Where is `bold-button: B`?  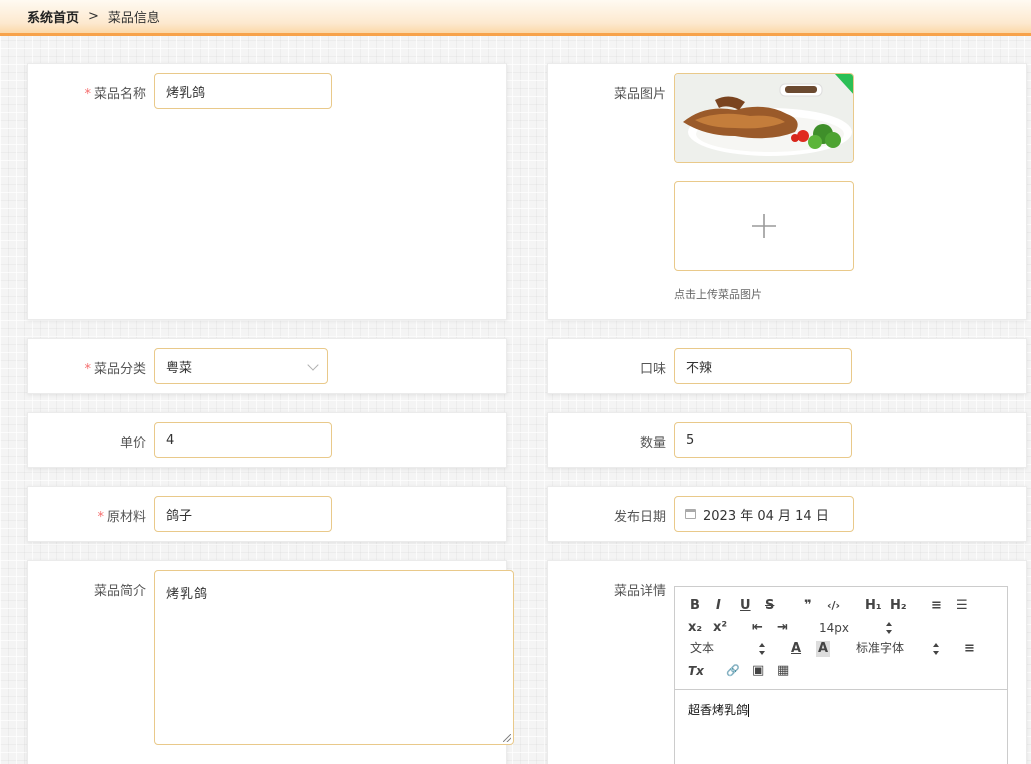
bold-button: B is located at coordinates (695, 606).